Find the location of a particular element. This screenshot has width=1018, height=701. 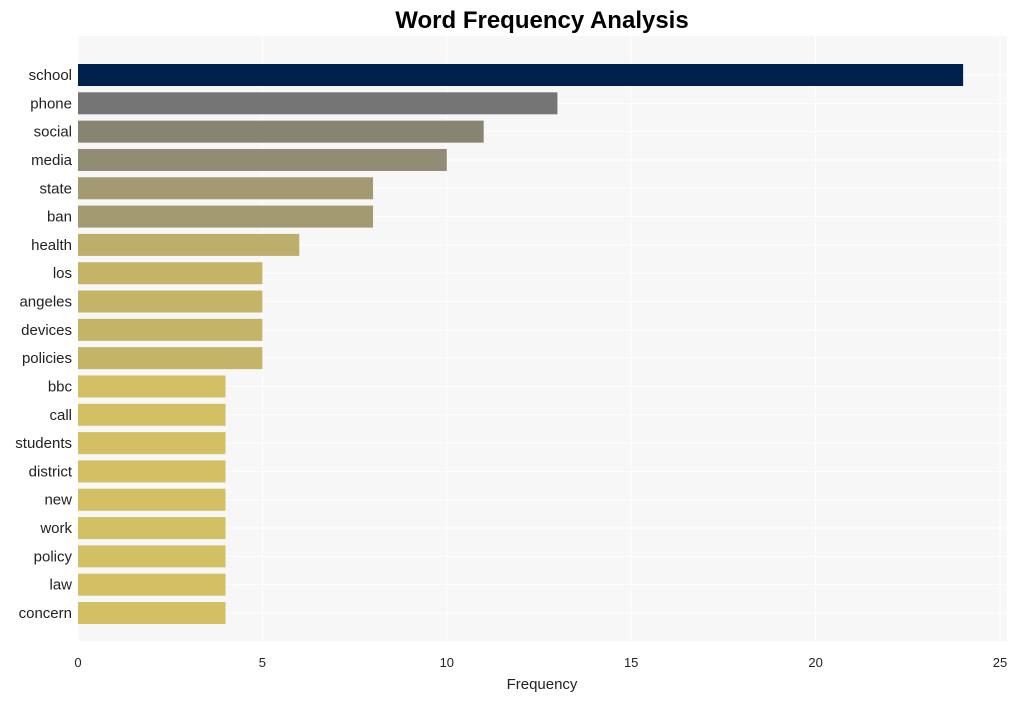

y-label-concern: concern is located at coordinates (45, 613).